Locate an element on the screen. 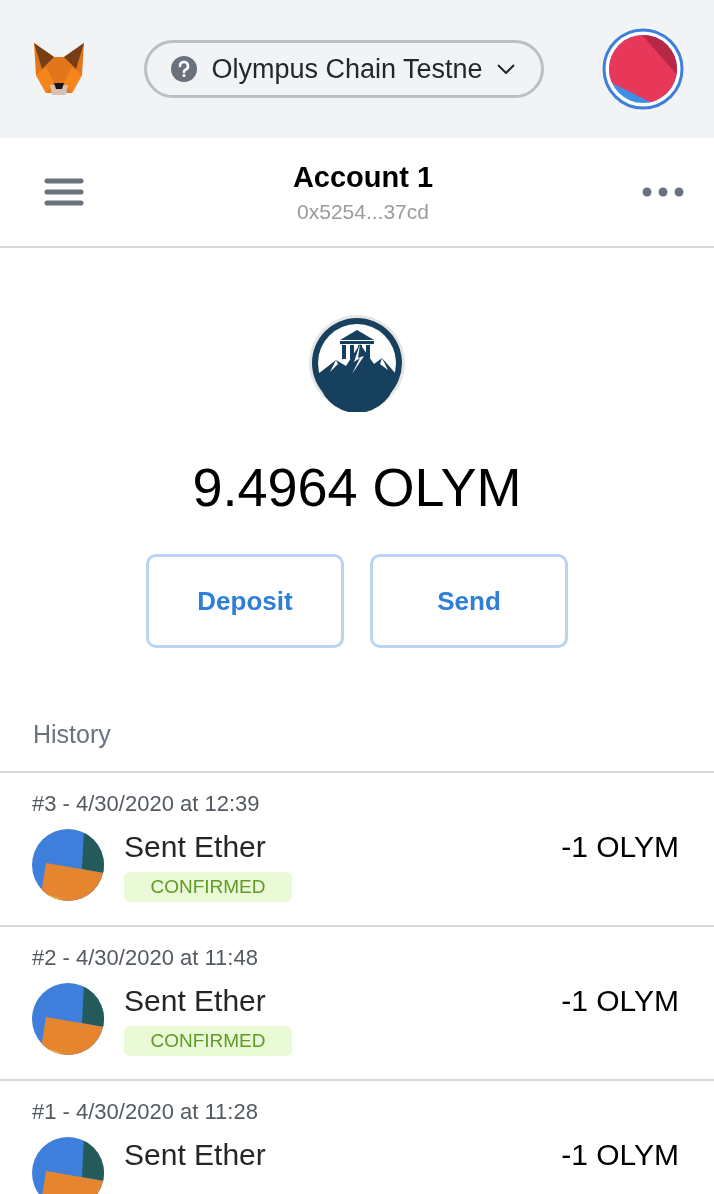 This screenshot has width=714, height=1194. menu-icon is located at coordinates (64, 192).